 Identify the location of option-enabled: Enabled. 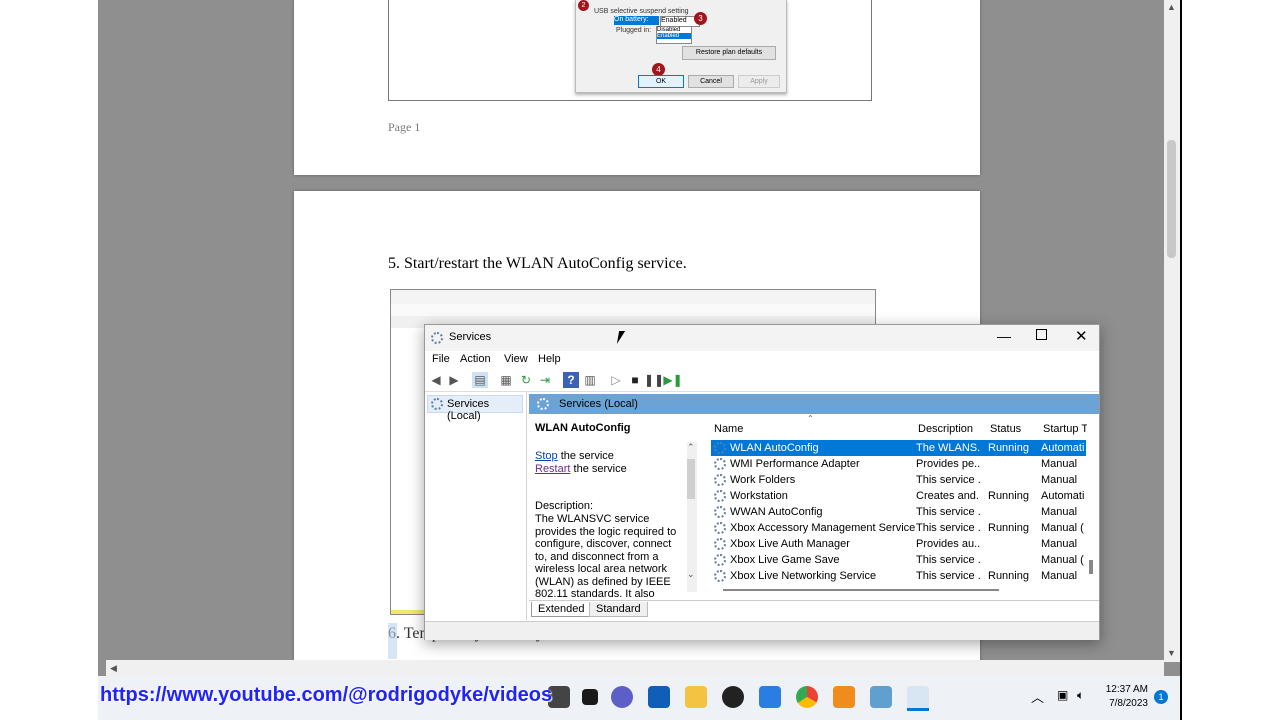
(674, 36).